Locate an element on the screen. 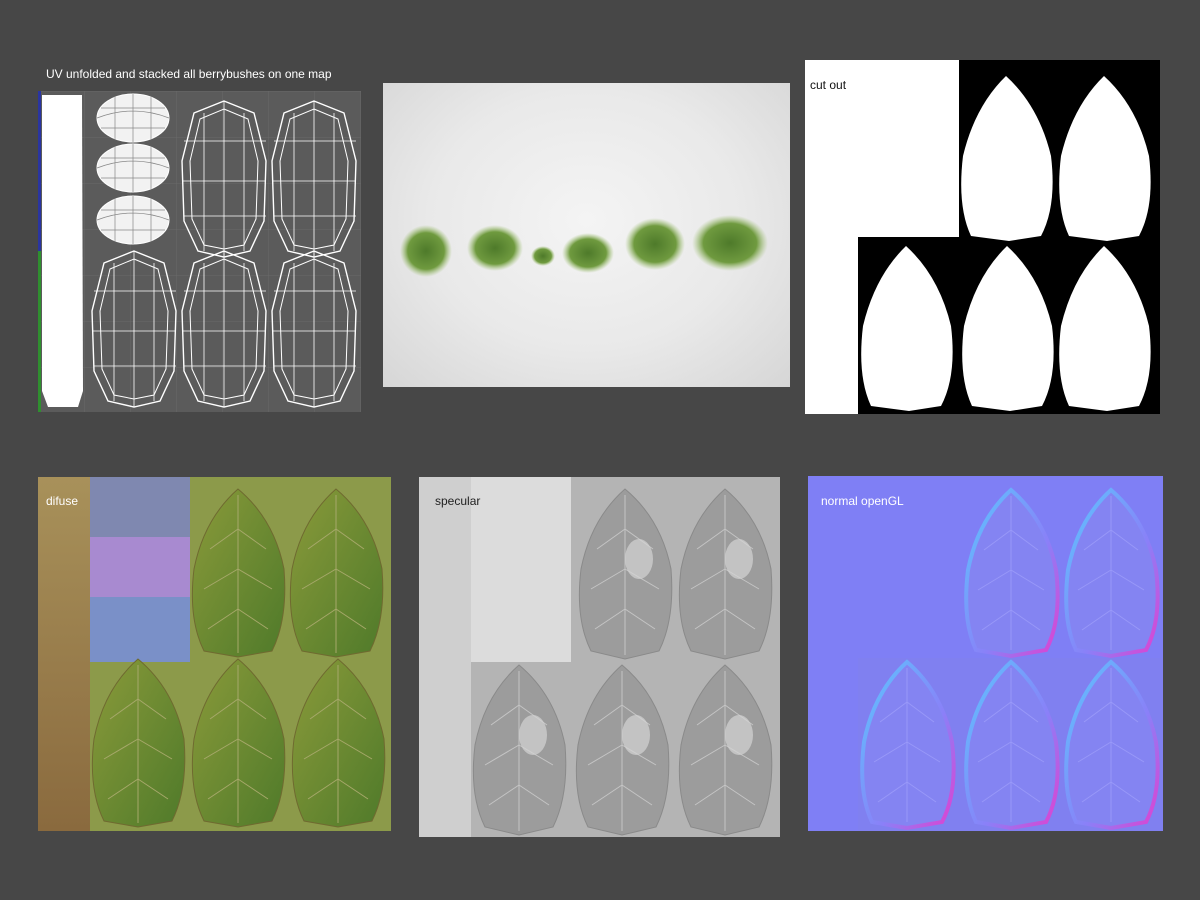 Image resolution: width=1200 pixels, height=900 pixels. normal-map-texture-image: normal openGL is located at coordinates (985, 653).